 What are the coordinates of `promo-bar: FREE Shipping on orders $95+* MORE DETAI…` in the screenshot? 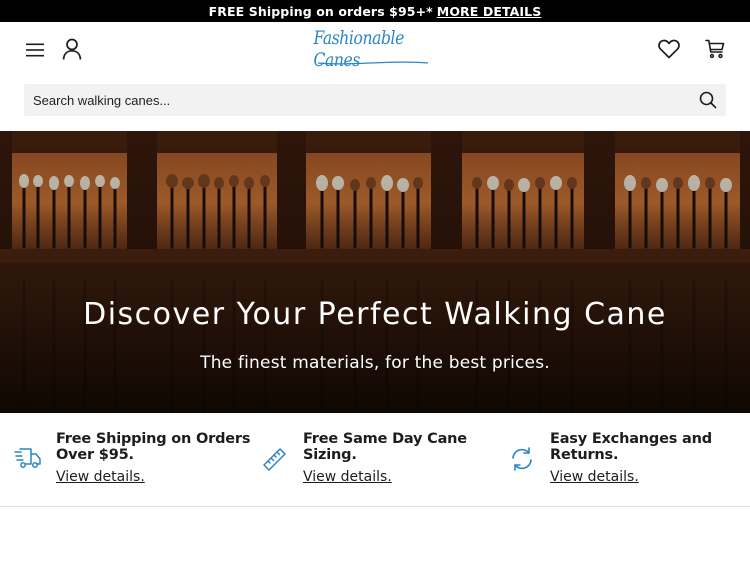 It's located at (375, 11).